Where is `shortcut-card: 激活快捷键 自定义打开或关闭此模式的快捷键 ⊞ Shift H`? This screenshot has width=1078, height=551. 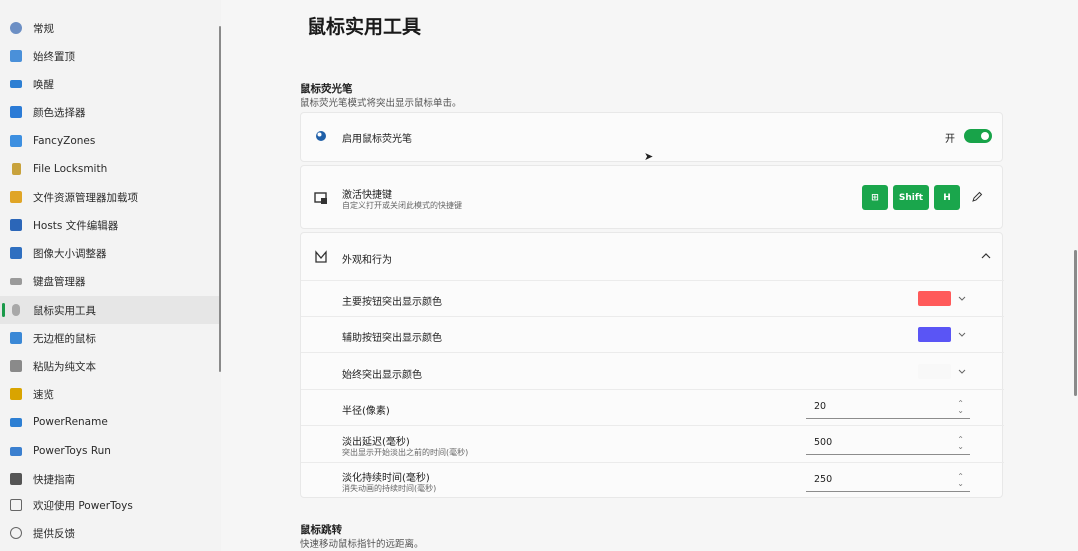
shortcut-card: 激活快捷键 自定义打开或关闭此模式的快捷键 ⊞ Shift H is located at coordinates (651, 197).